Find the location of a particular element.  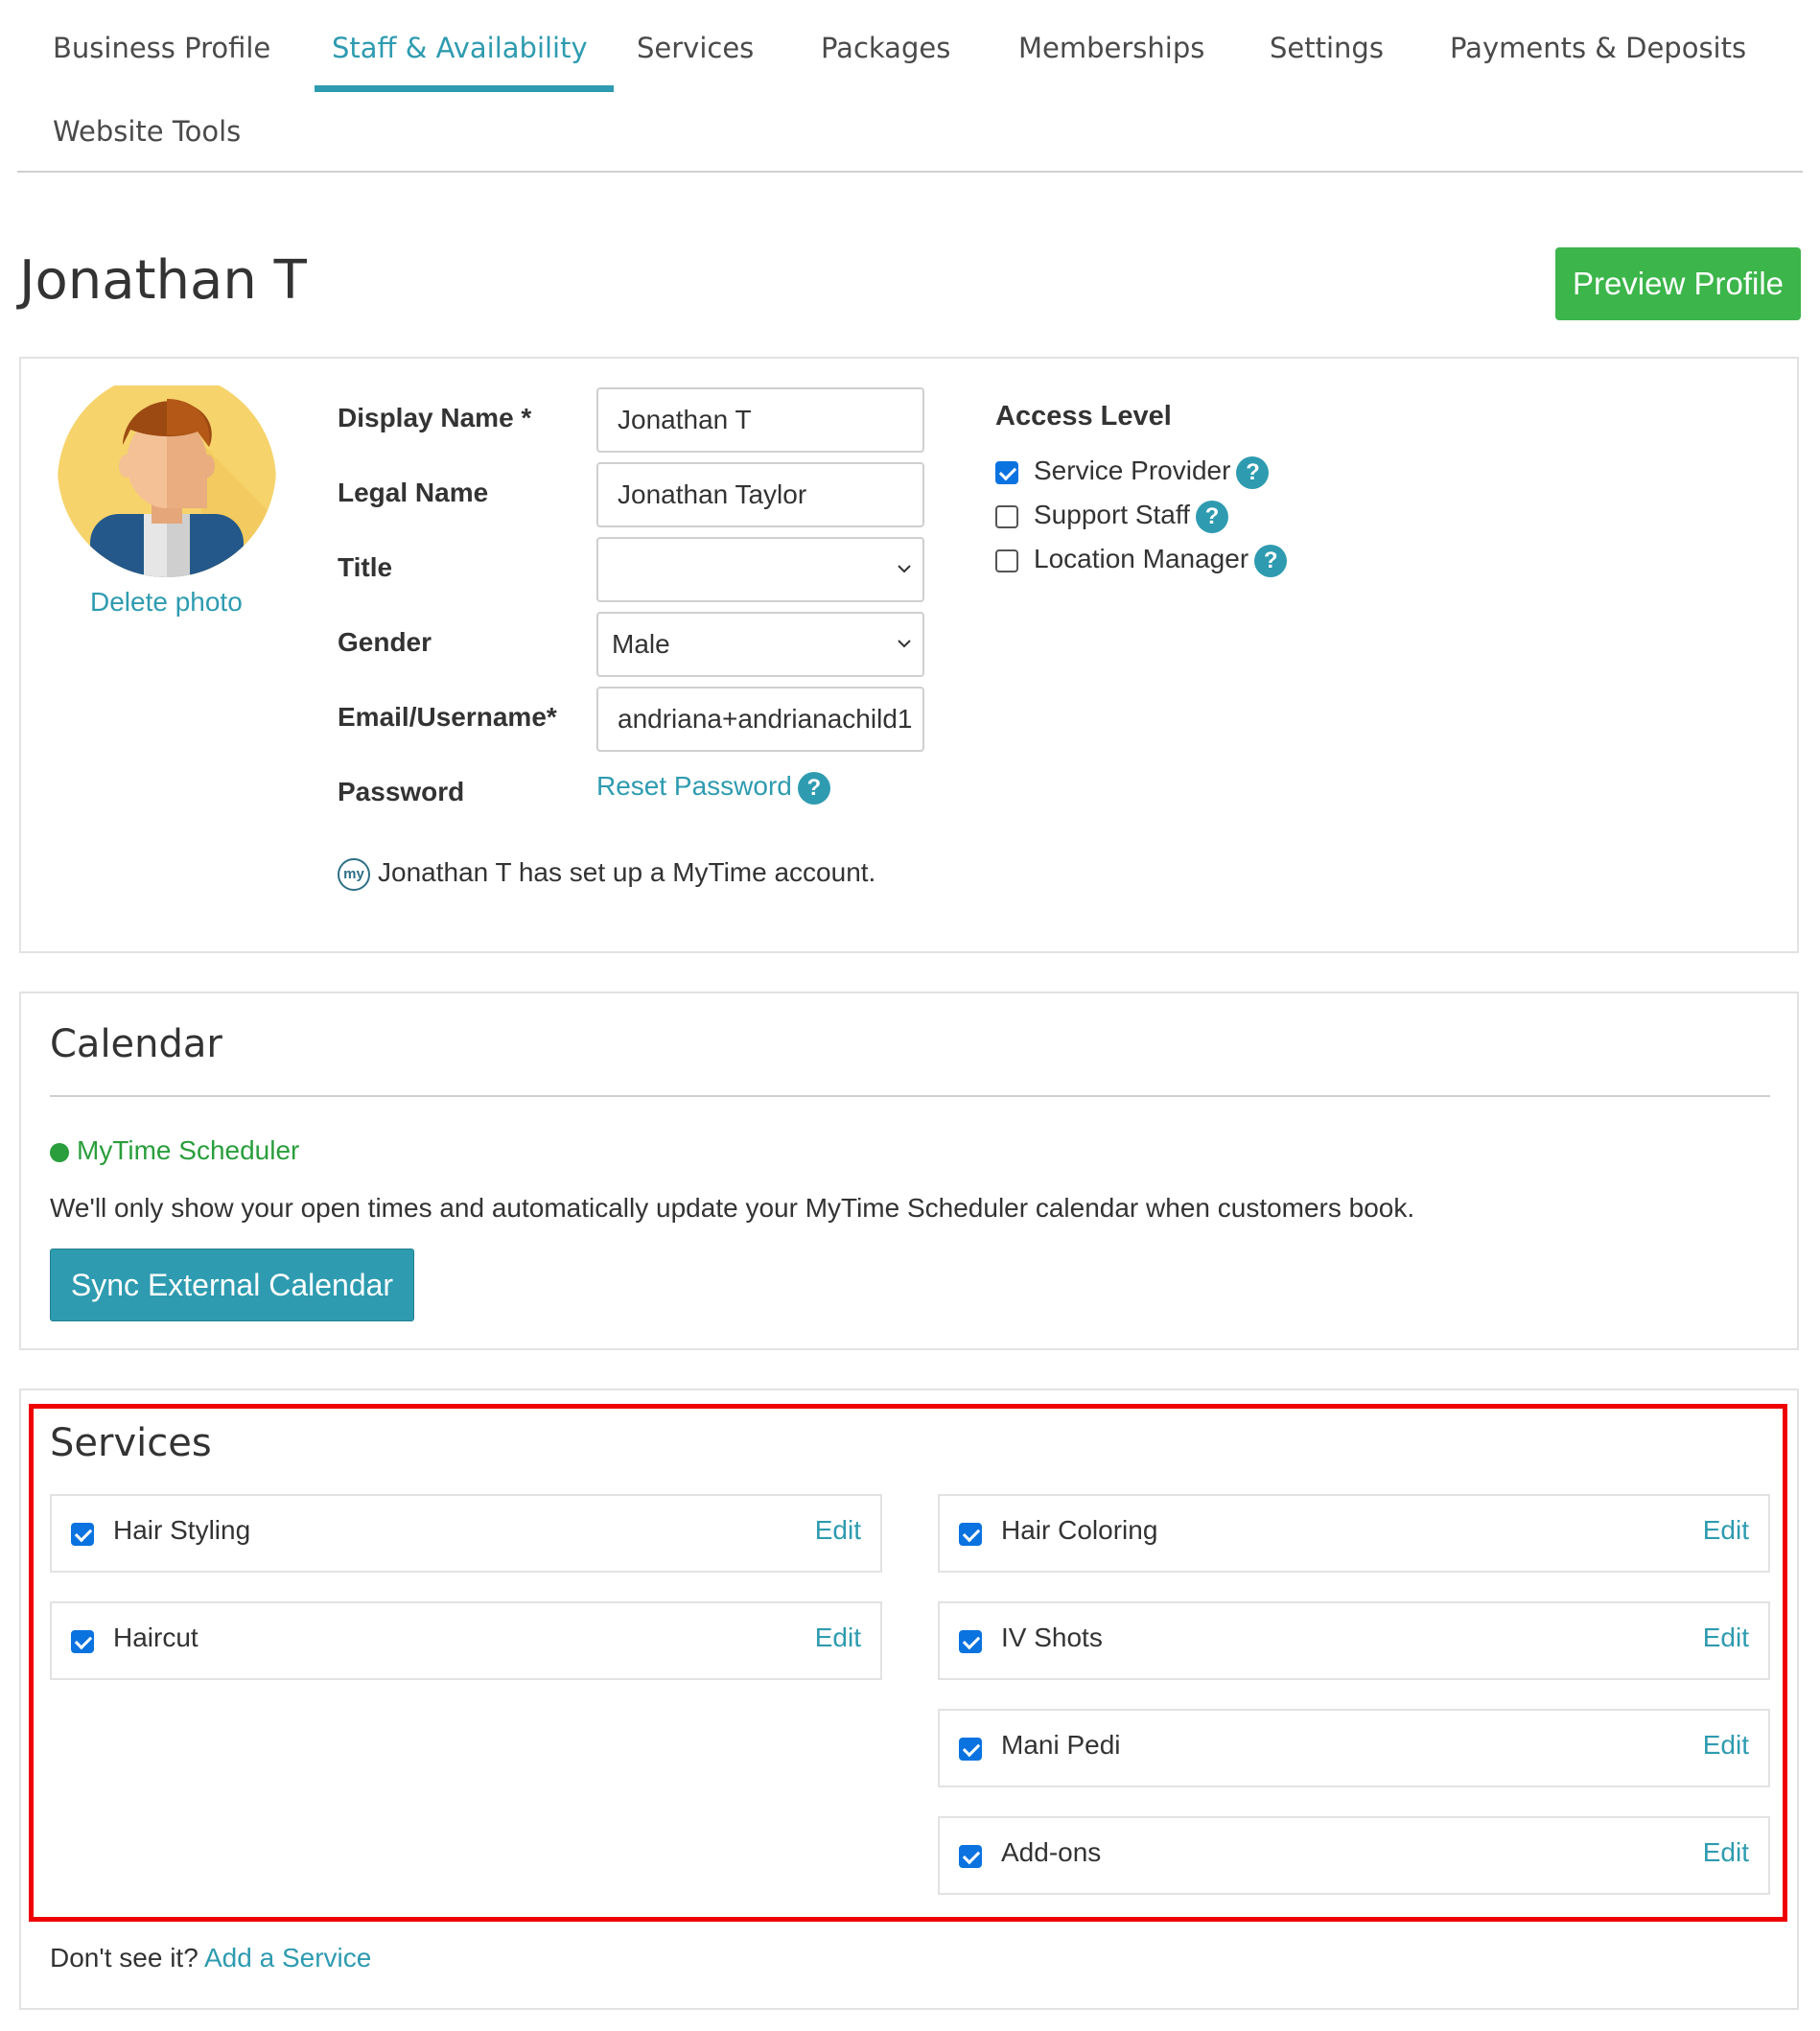

tab-website-tools: Website Tools is located at coordinates (147, 131).